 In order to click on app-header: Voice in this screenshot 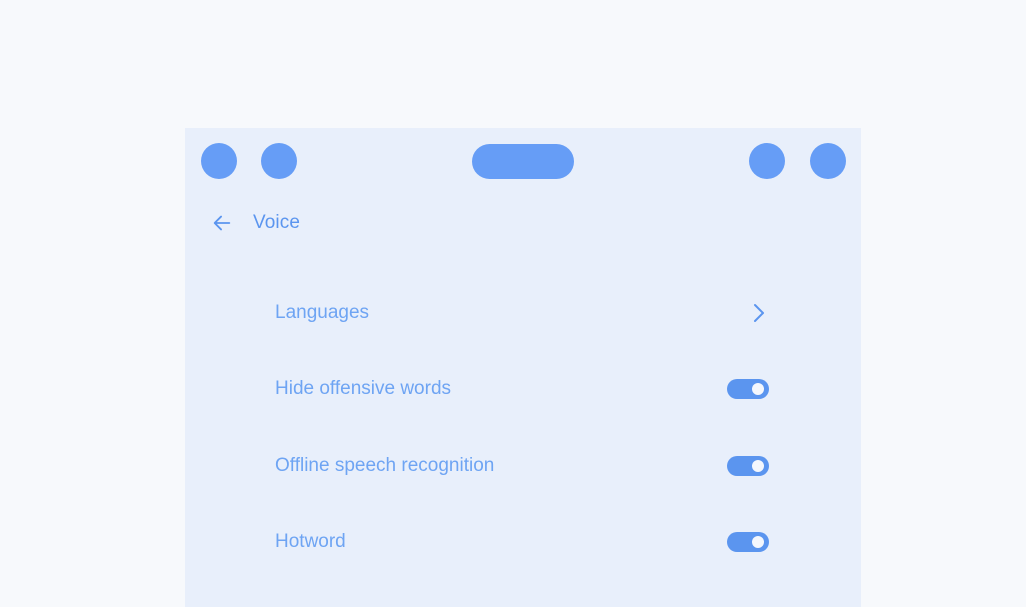, I will do `click(254, 223)`.